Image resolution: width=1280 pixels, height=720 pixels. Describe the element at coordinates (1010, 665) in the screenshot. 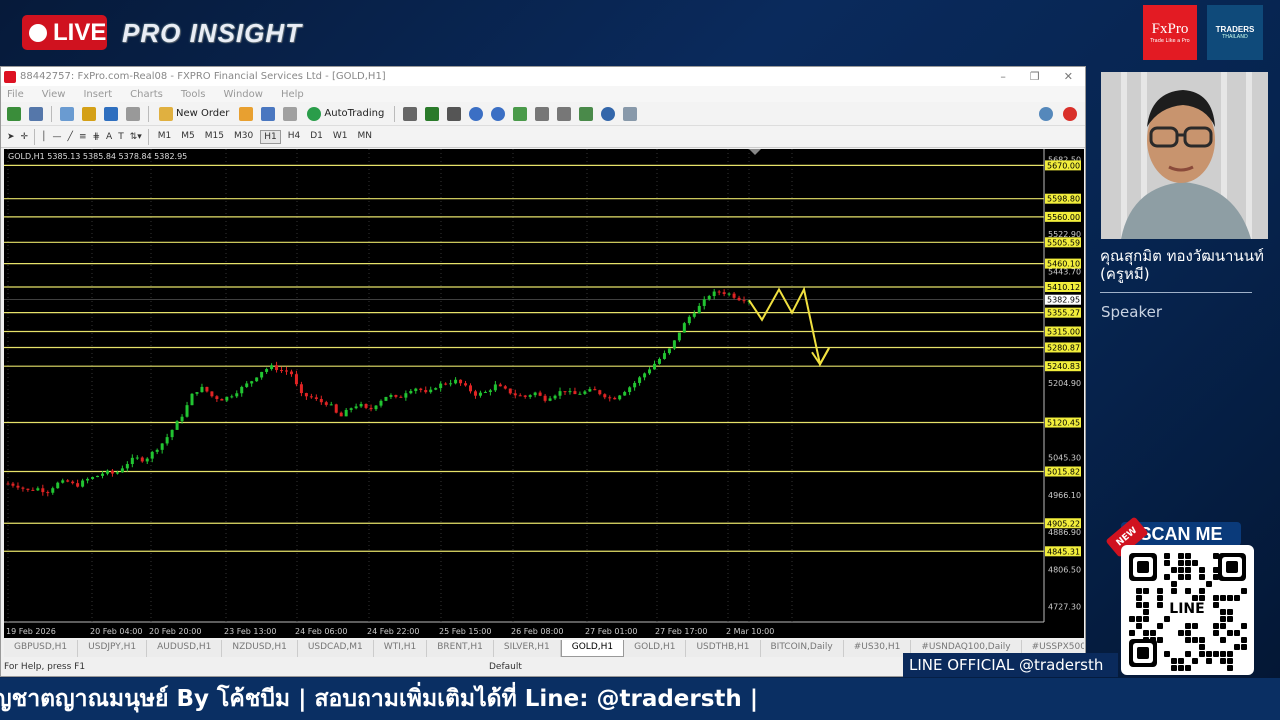

I see `line-official-label: LINE OFFICIAL @tradersth` at that location.